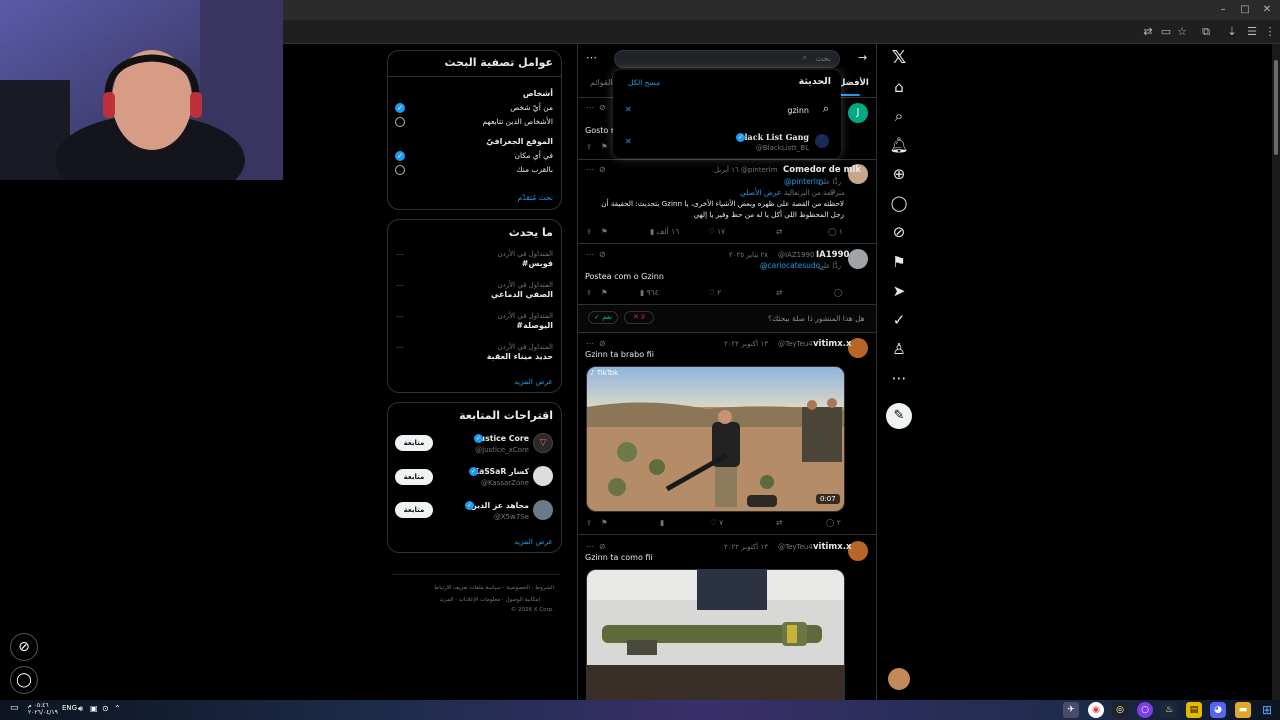 Image resolution: width=1280 pixels, height=720 pixels. What do you see at coordinates (649, 293) in the screenshot?
I see `views-count: ▮ ٩٦٤` at bounding box center [649, 293].